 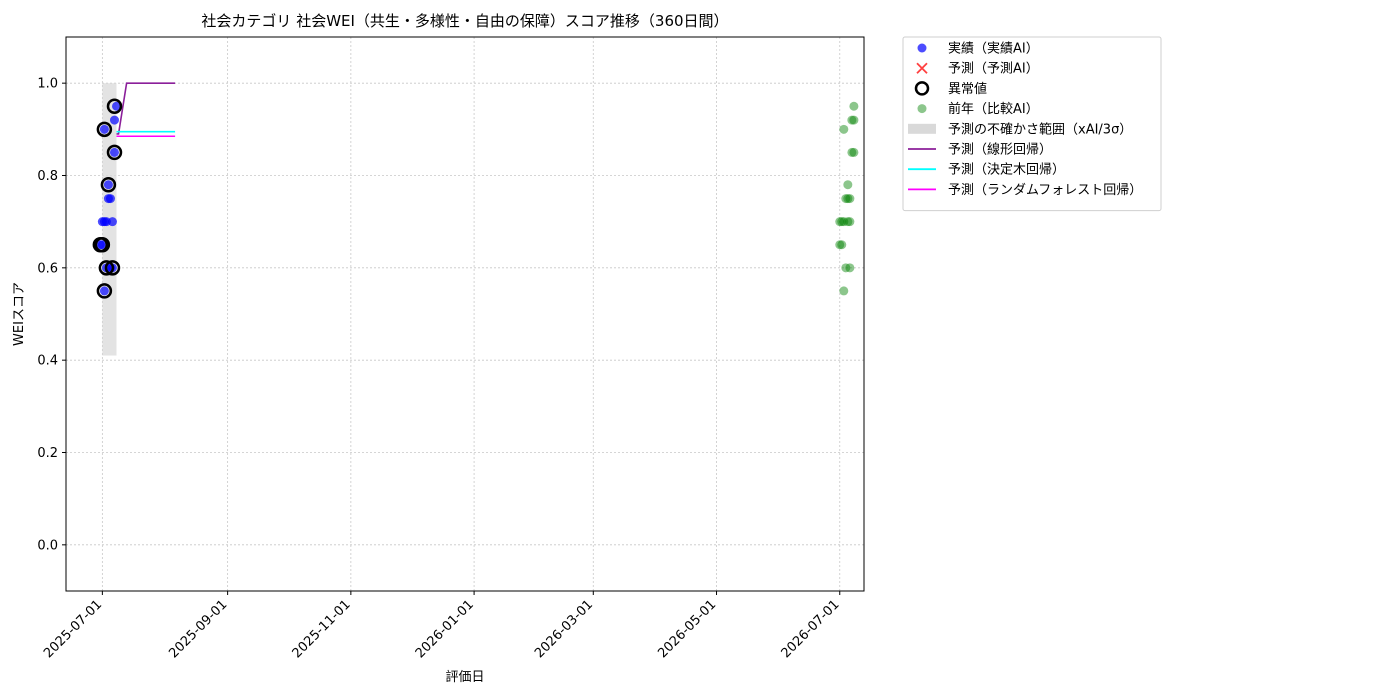 What do you see at coordinates (47, 545) in the screenshot?
I see `y-tick-label: 0.0` at bounding box center [47, 545].